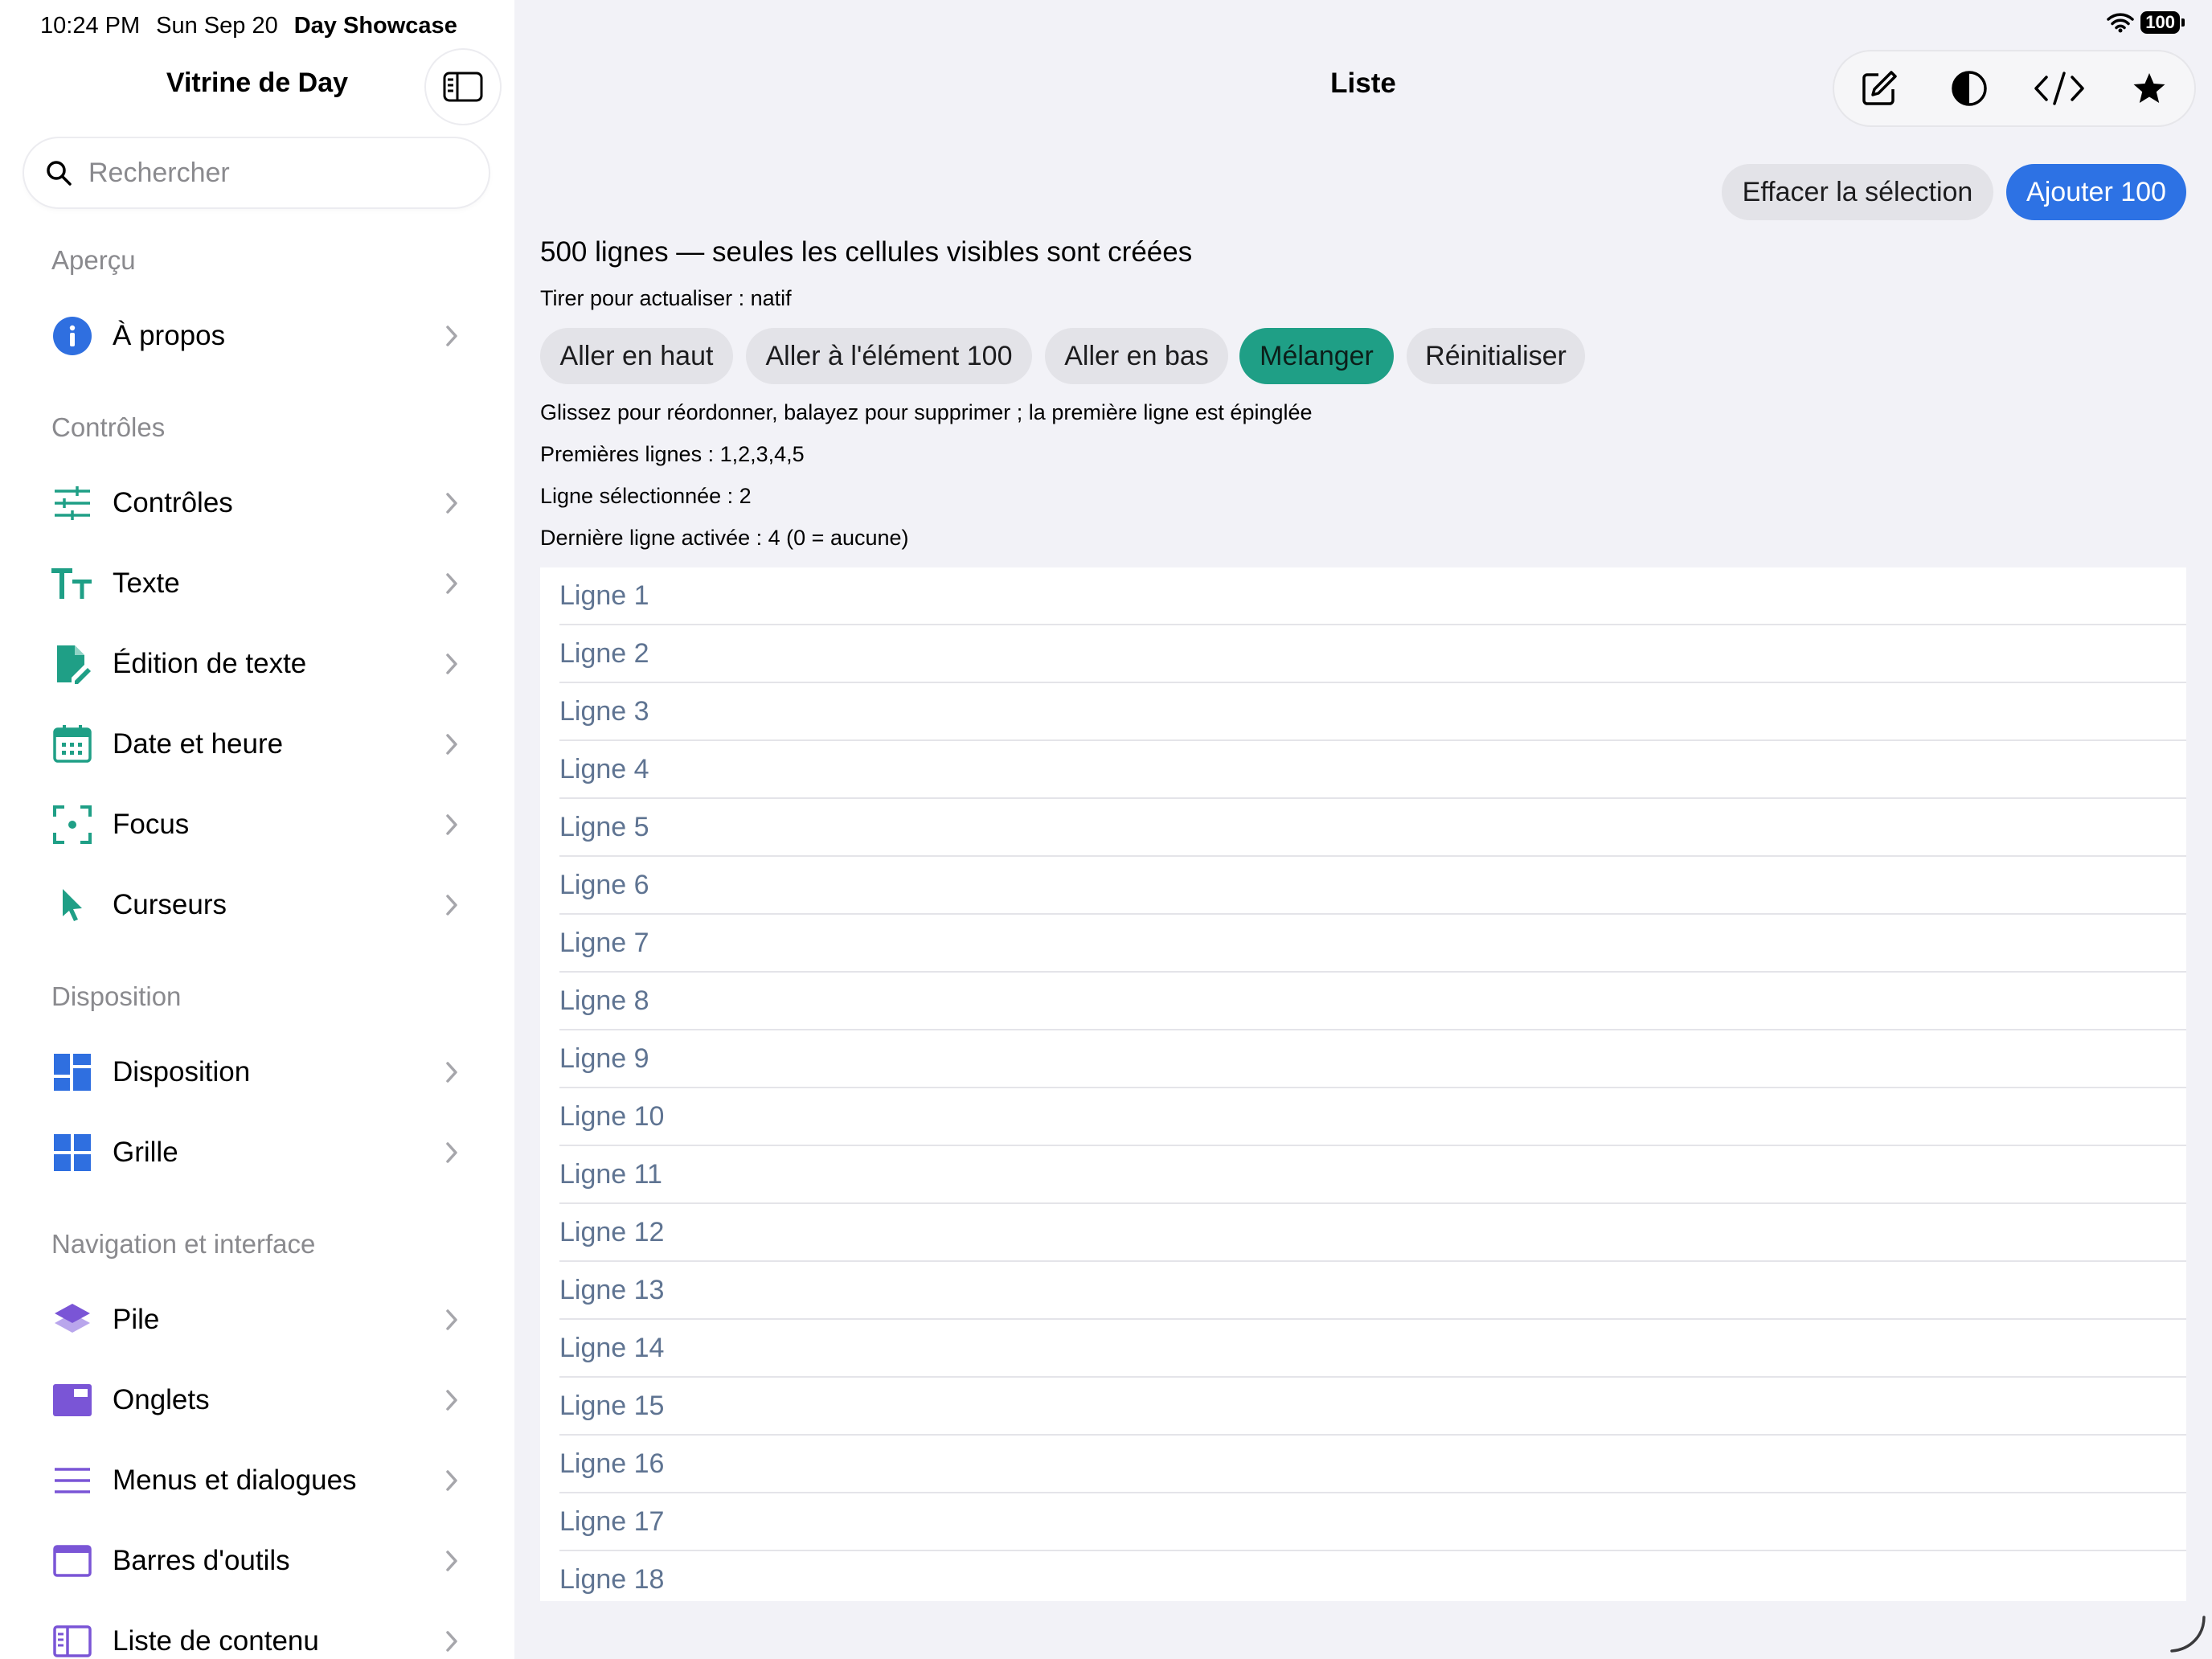  Describe the element at coordinates (1316, 356) in the screenshot. I see `shuffle-button: Mélanger` at that location.